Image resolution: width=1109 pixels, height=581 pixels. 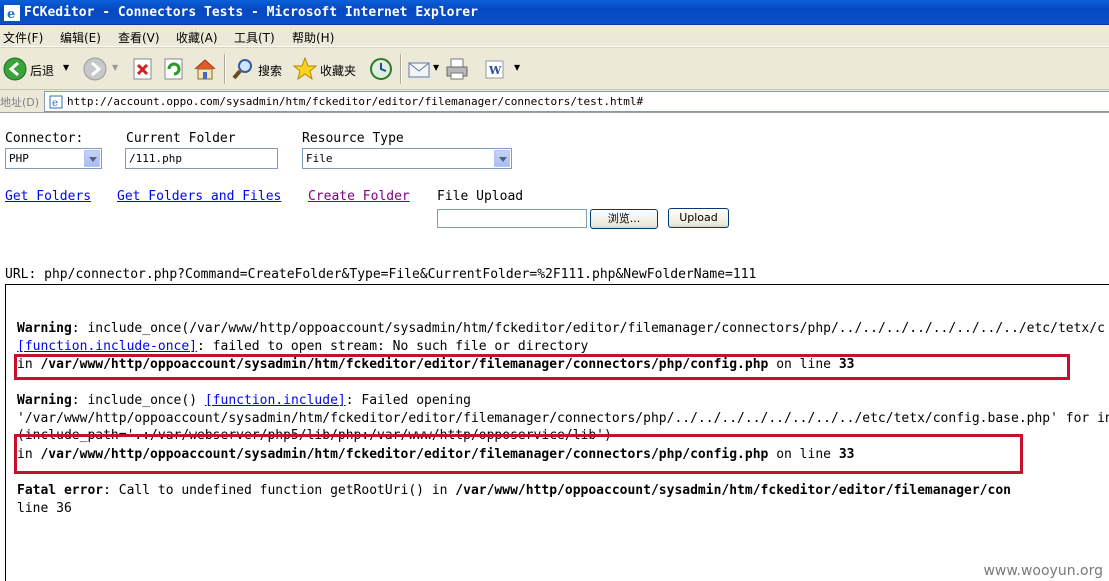 I want to click on ie-icon: e, so click(x=12, y=13).